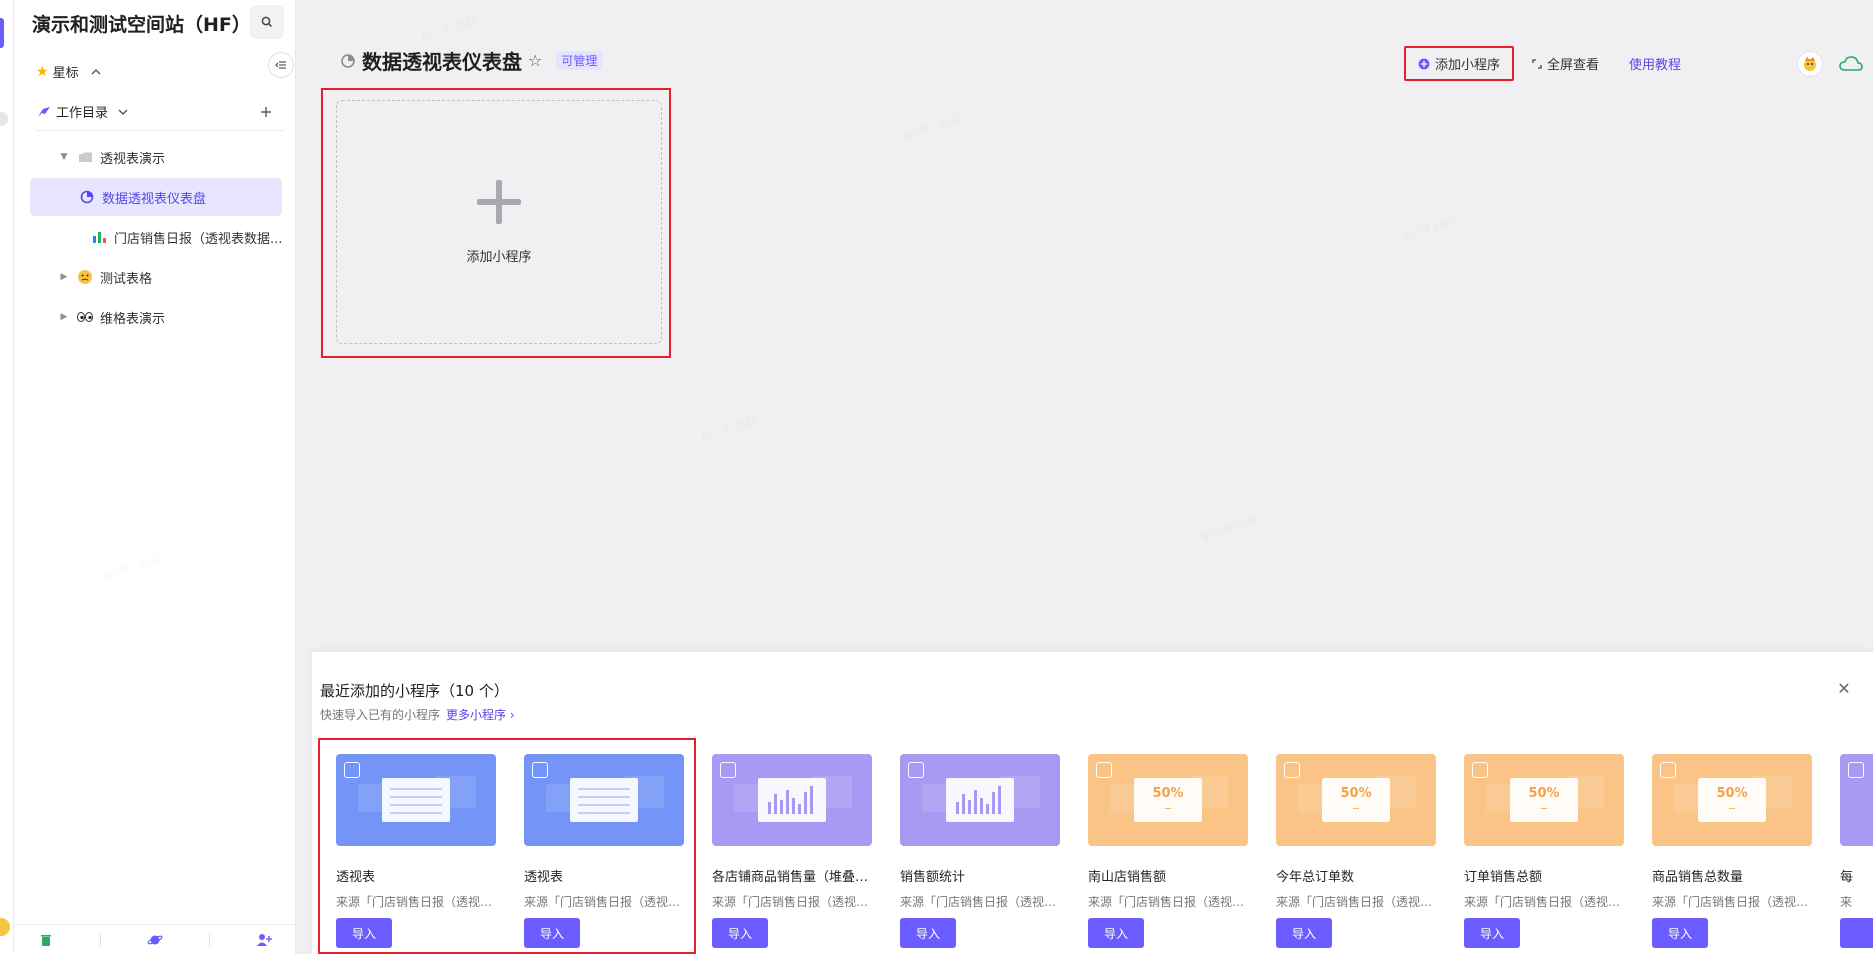  What do you see at coordinates (5, 927) in the screenshot?
I see `user-emoji-icon` at bounding box center [5, 927].